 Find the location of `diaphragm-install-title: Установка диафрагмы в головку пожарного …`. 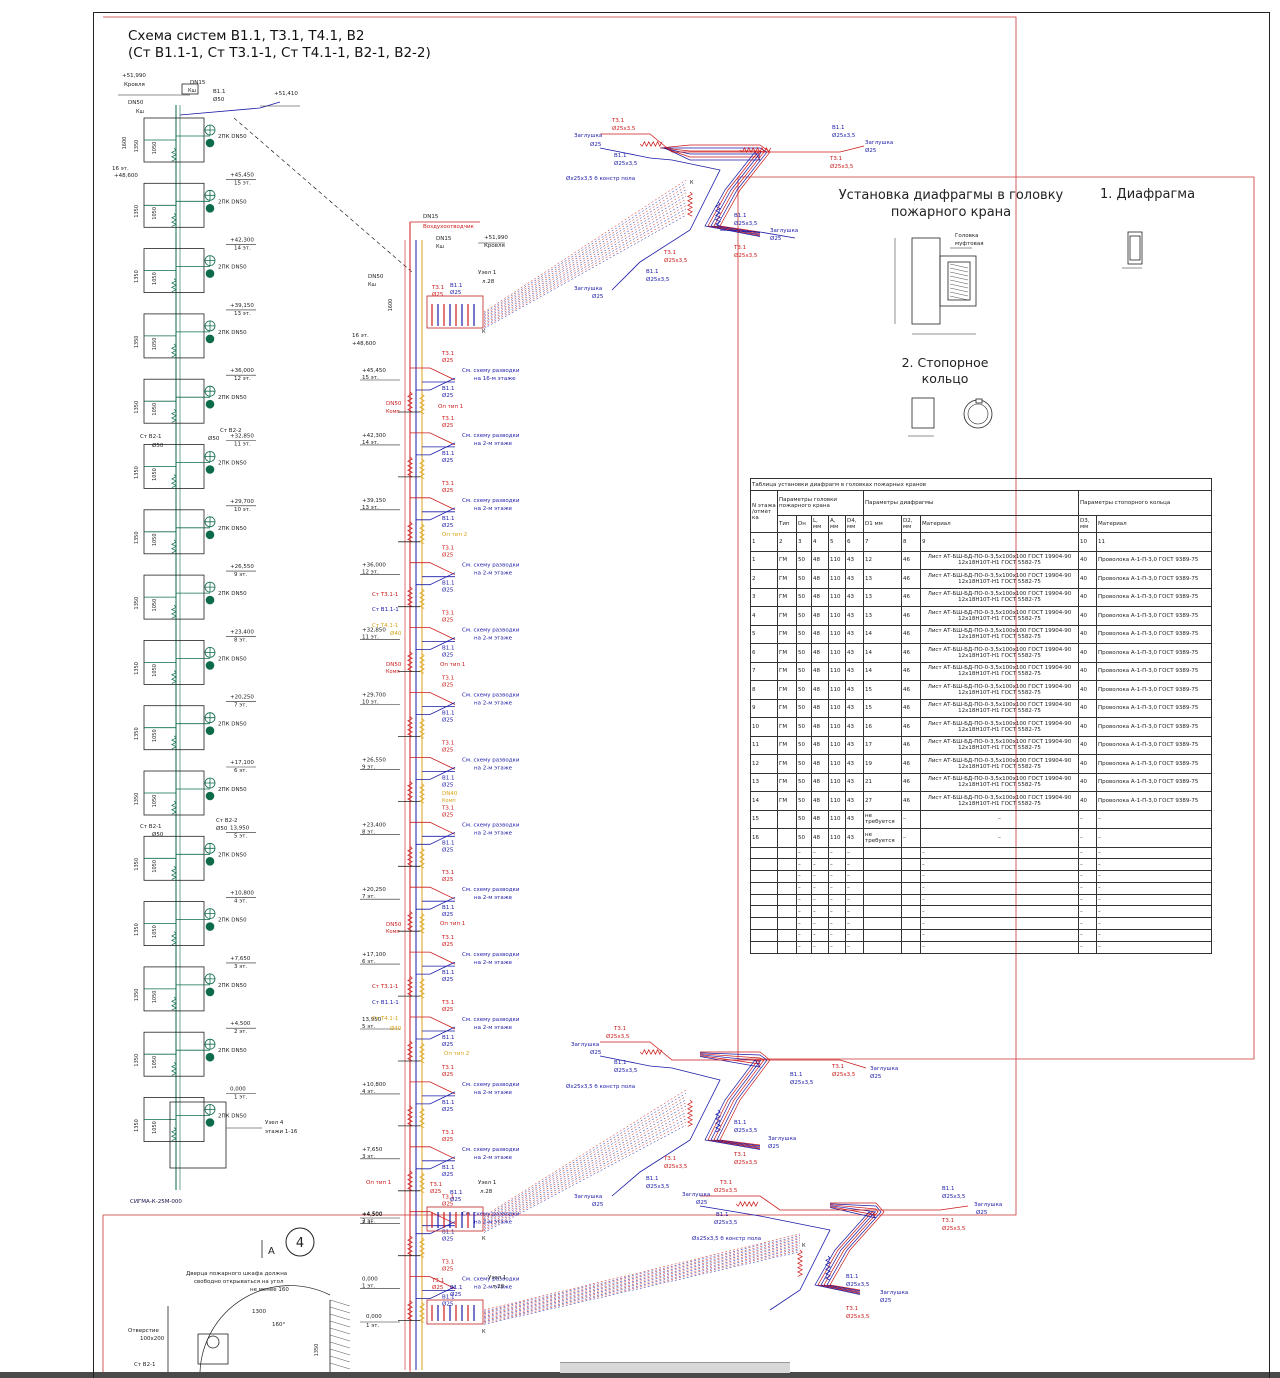

diaphragm-install-title: Установка диафрагмы в головку пожарного … is located at coordinates (951, 204).